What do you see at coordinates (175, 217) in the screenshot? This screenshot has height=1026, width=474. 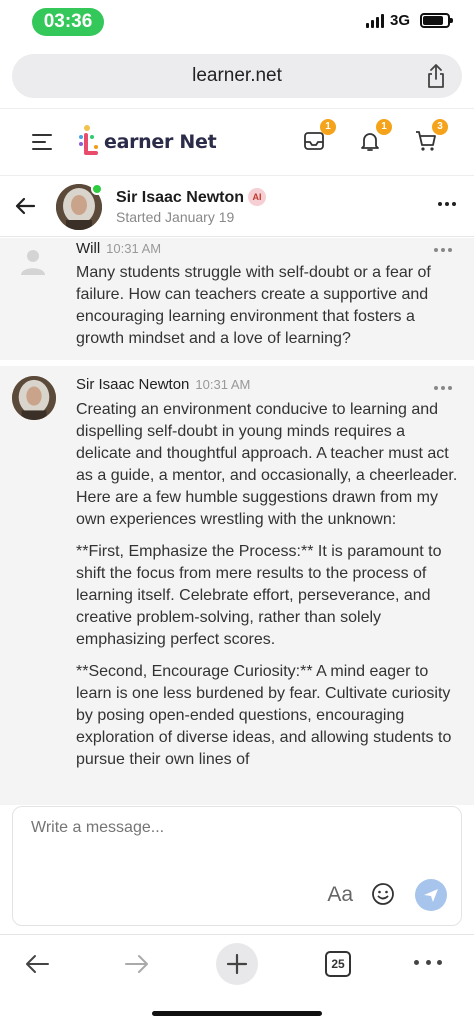 I see `chat-started-date: Started January 19` at bounding box center [175, 217].